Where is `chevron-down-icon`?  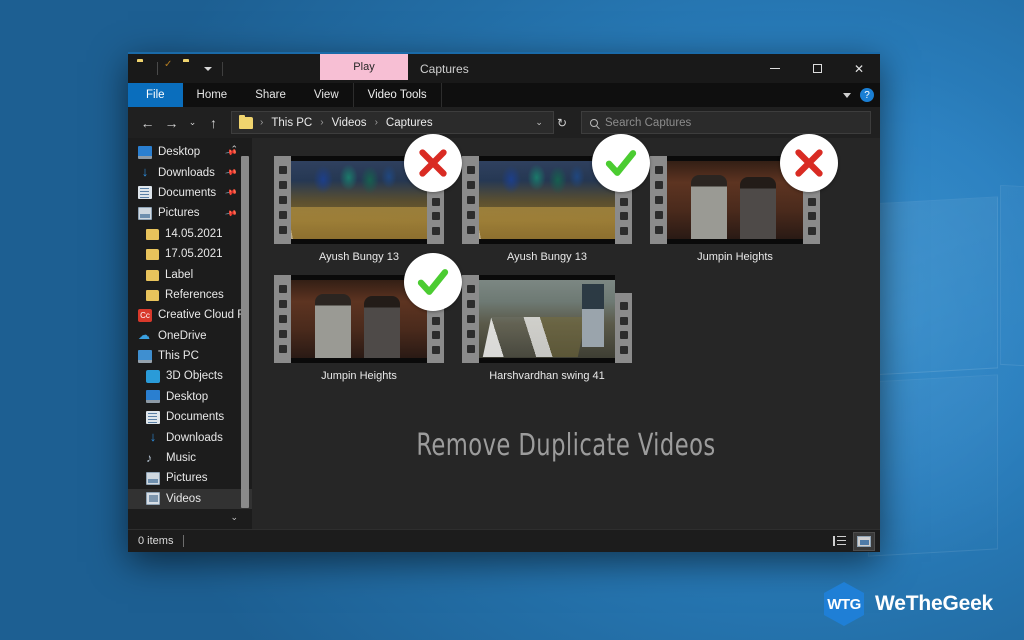
chevron-down-icon is located at coordinates (847, 95).